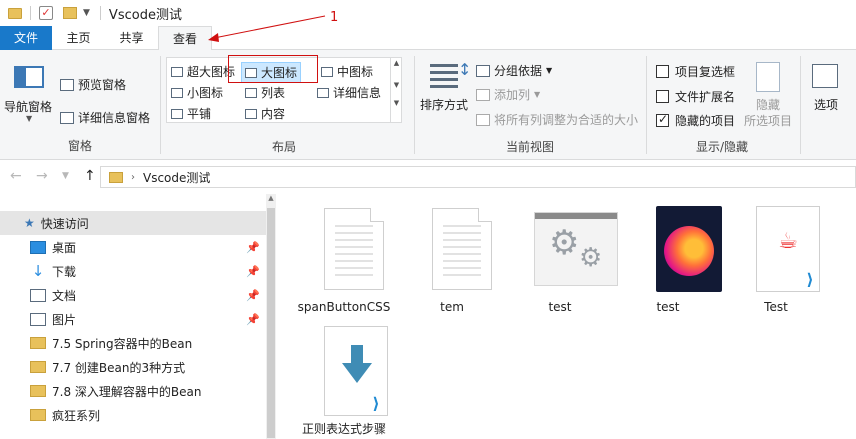  What do you see at coordinates (265, 113) in the screenshot?
I see `layout-content: 内容` at bounding box center [265, 113].